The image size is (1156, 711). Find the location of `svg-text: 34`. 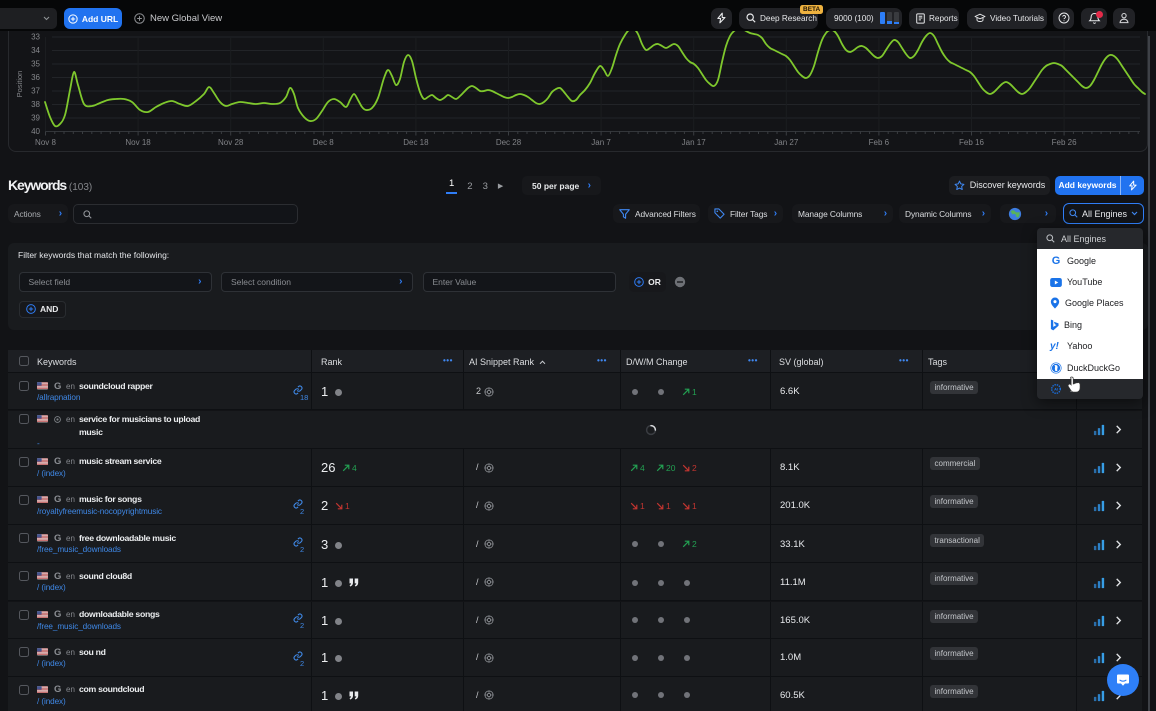

svg-text: 34 is located at coordinates (35, 50).